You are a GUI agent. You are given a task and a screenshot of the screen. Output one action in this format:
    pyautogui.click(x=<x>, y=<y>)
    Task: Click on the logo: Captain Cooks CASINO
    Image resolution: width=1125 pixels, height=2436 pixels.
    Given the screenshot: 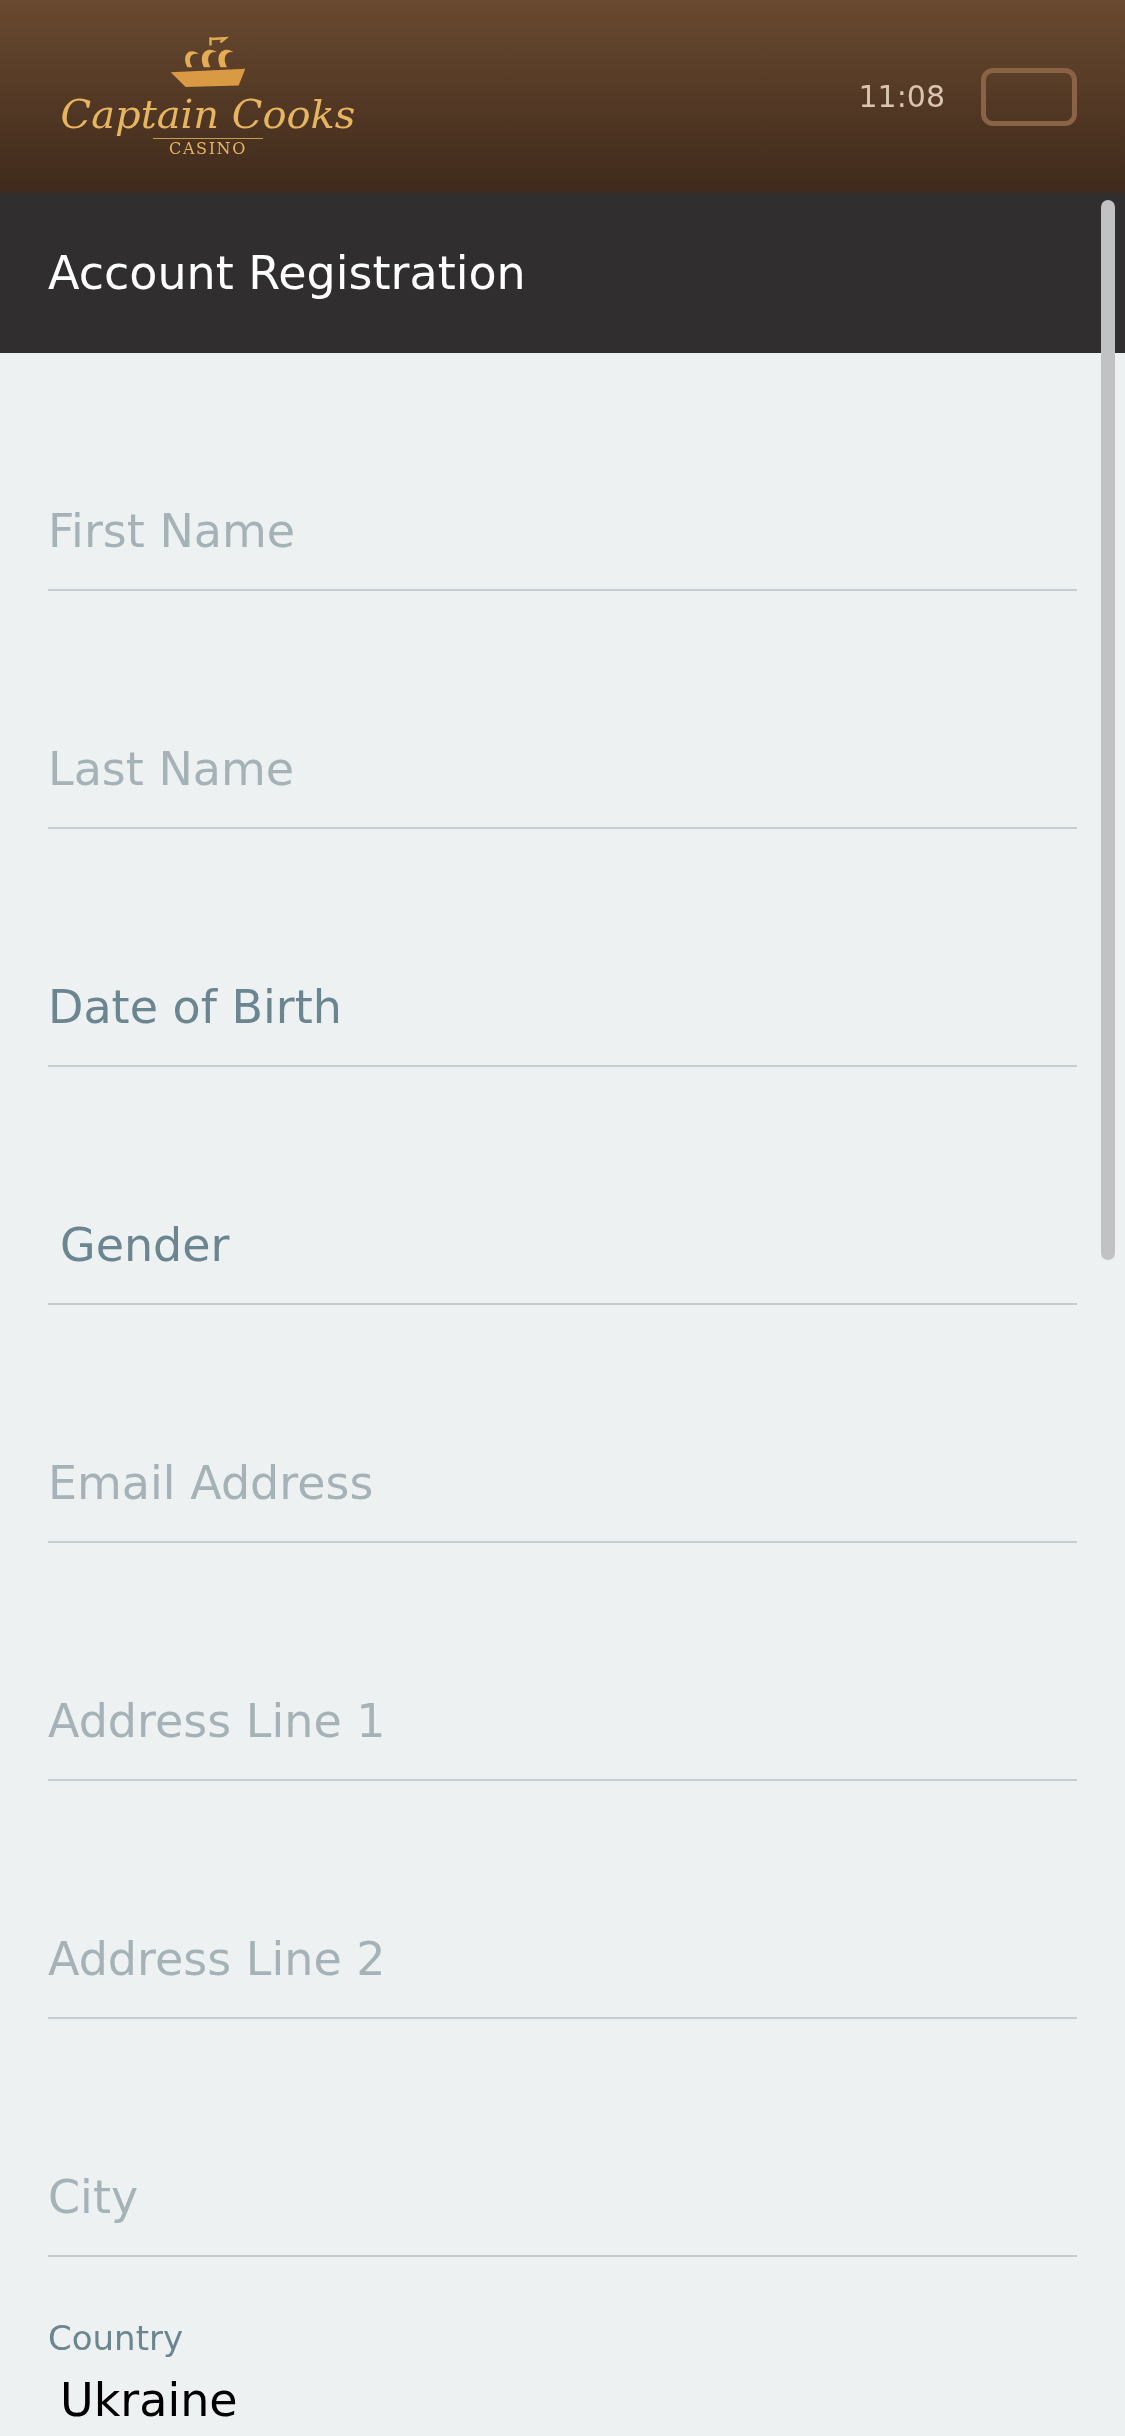 What is the action you would take?
    pyautogui.click(x=208, y=96)
    